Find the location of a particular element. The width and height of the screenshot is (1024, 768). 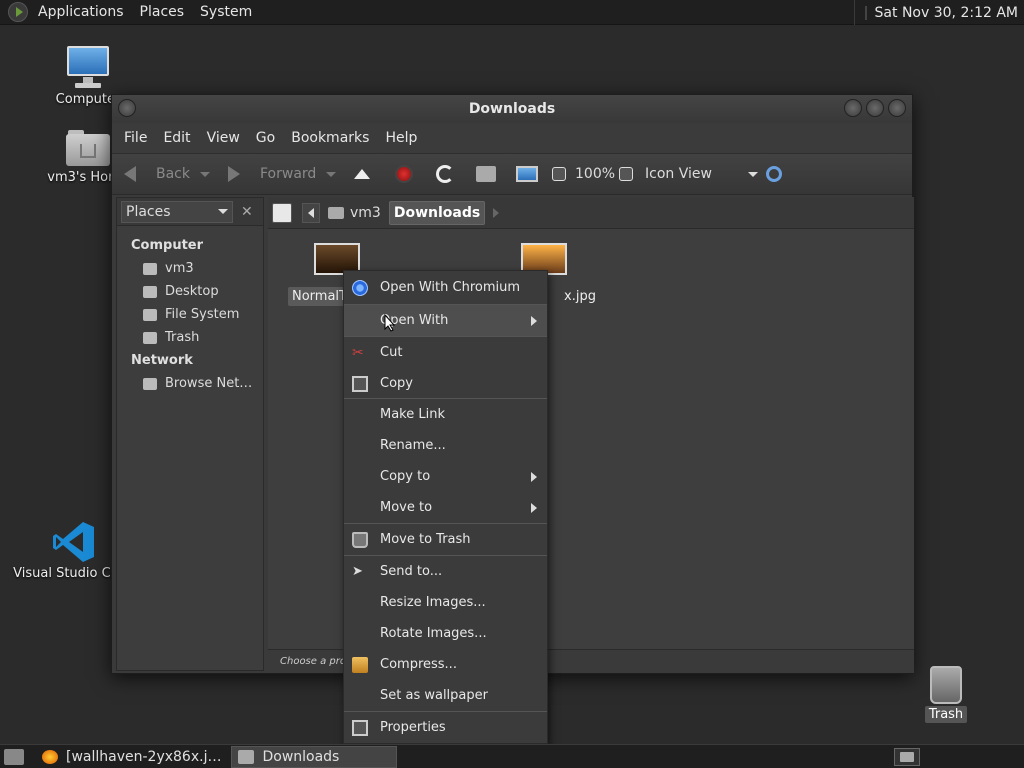

menu-bookmarks: Bookmarks is located at coordinates (330, 138).